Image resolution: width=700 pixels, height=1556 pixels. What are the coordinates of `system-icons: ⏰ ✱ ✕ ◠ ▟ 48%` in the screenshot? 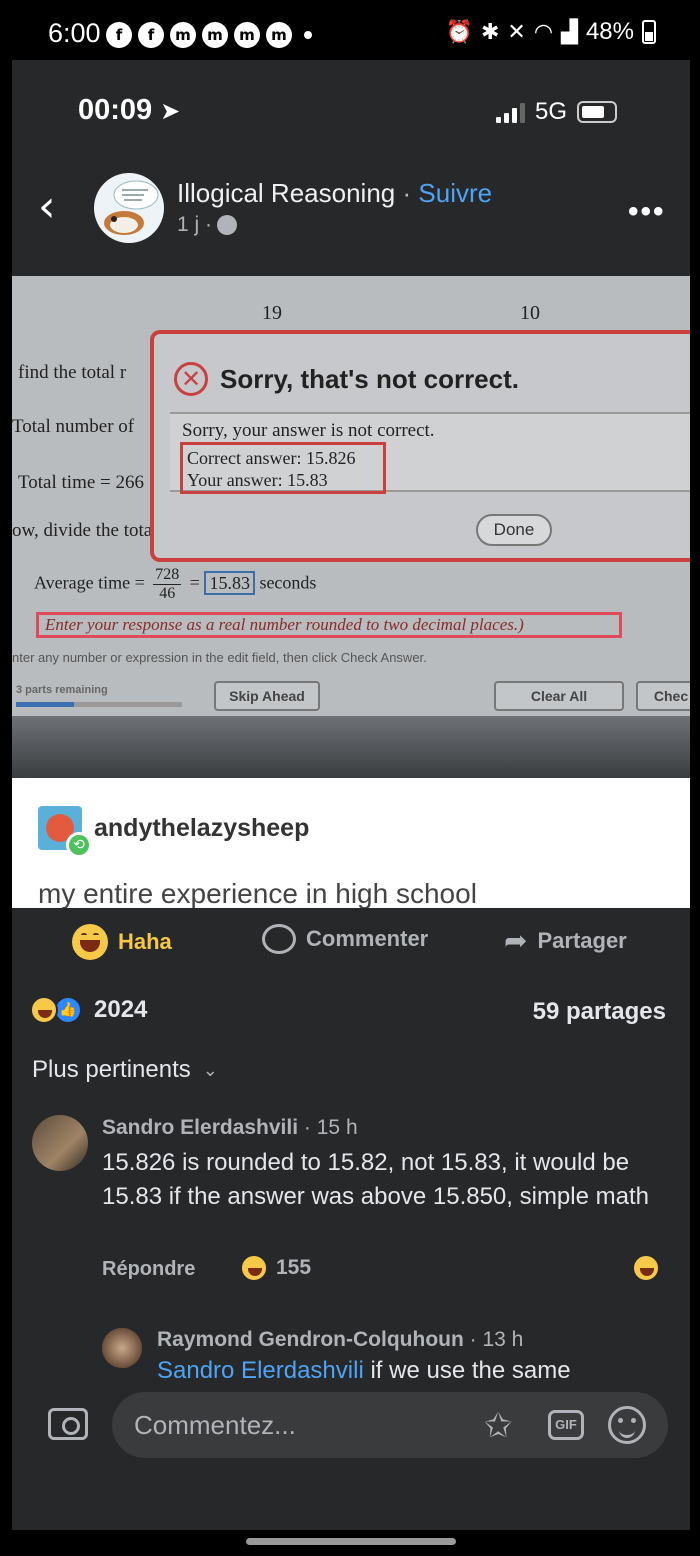 It's located at (551, 32).